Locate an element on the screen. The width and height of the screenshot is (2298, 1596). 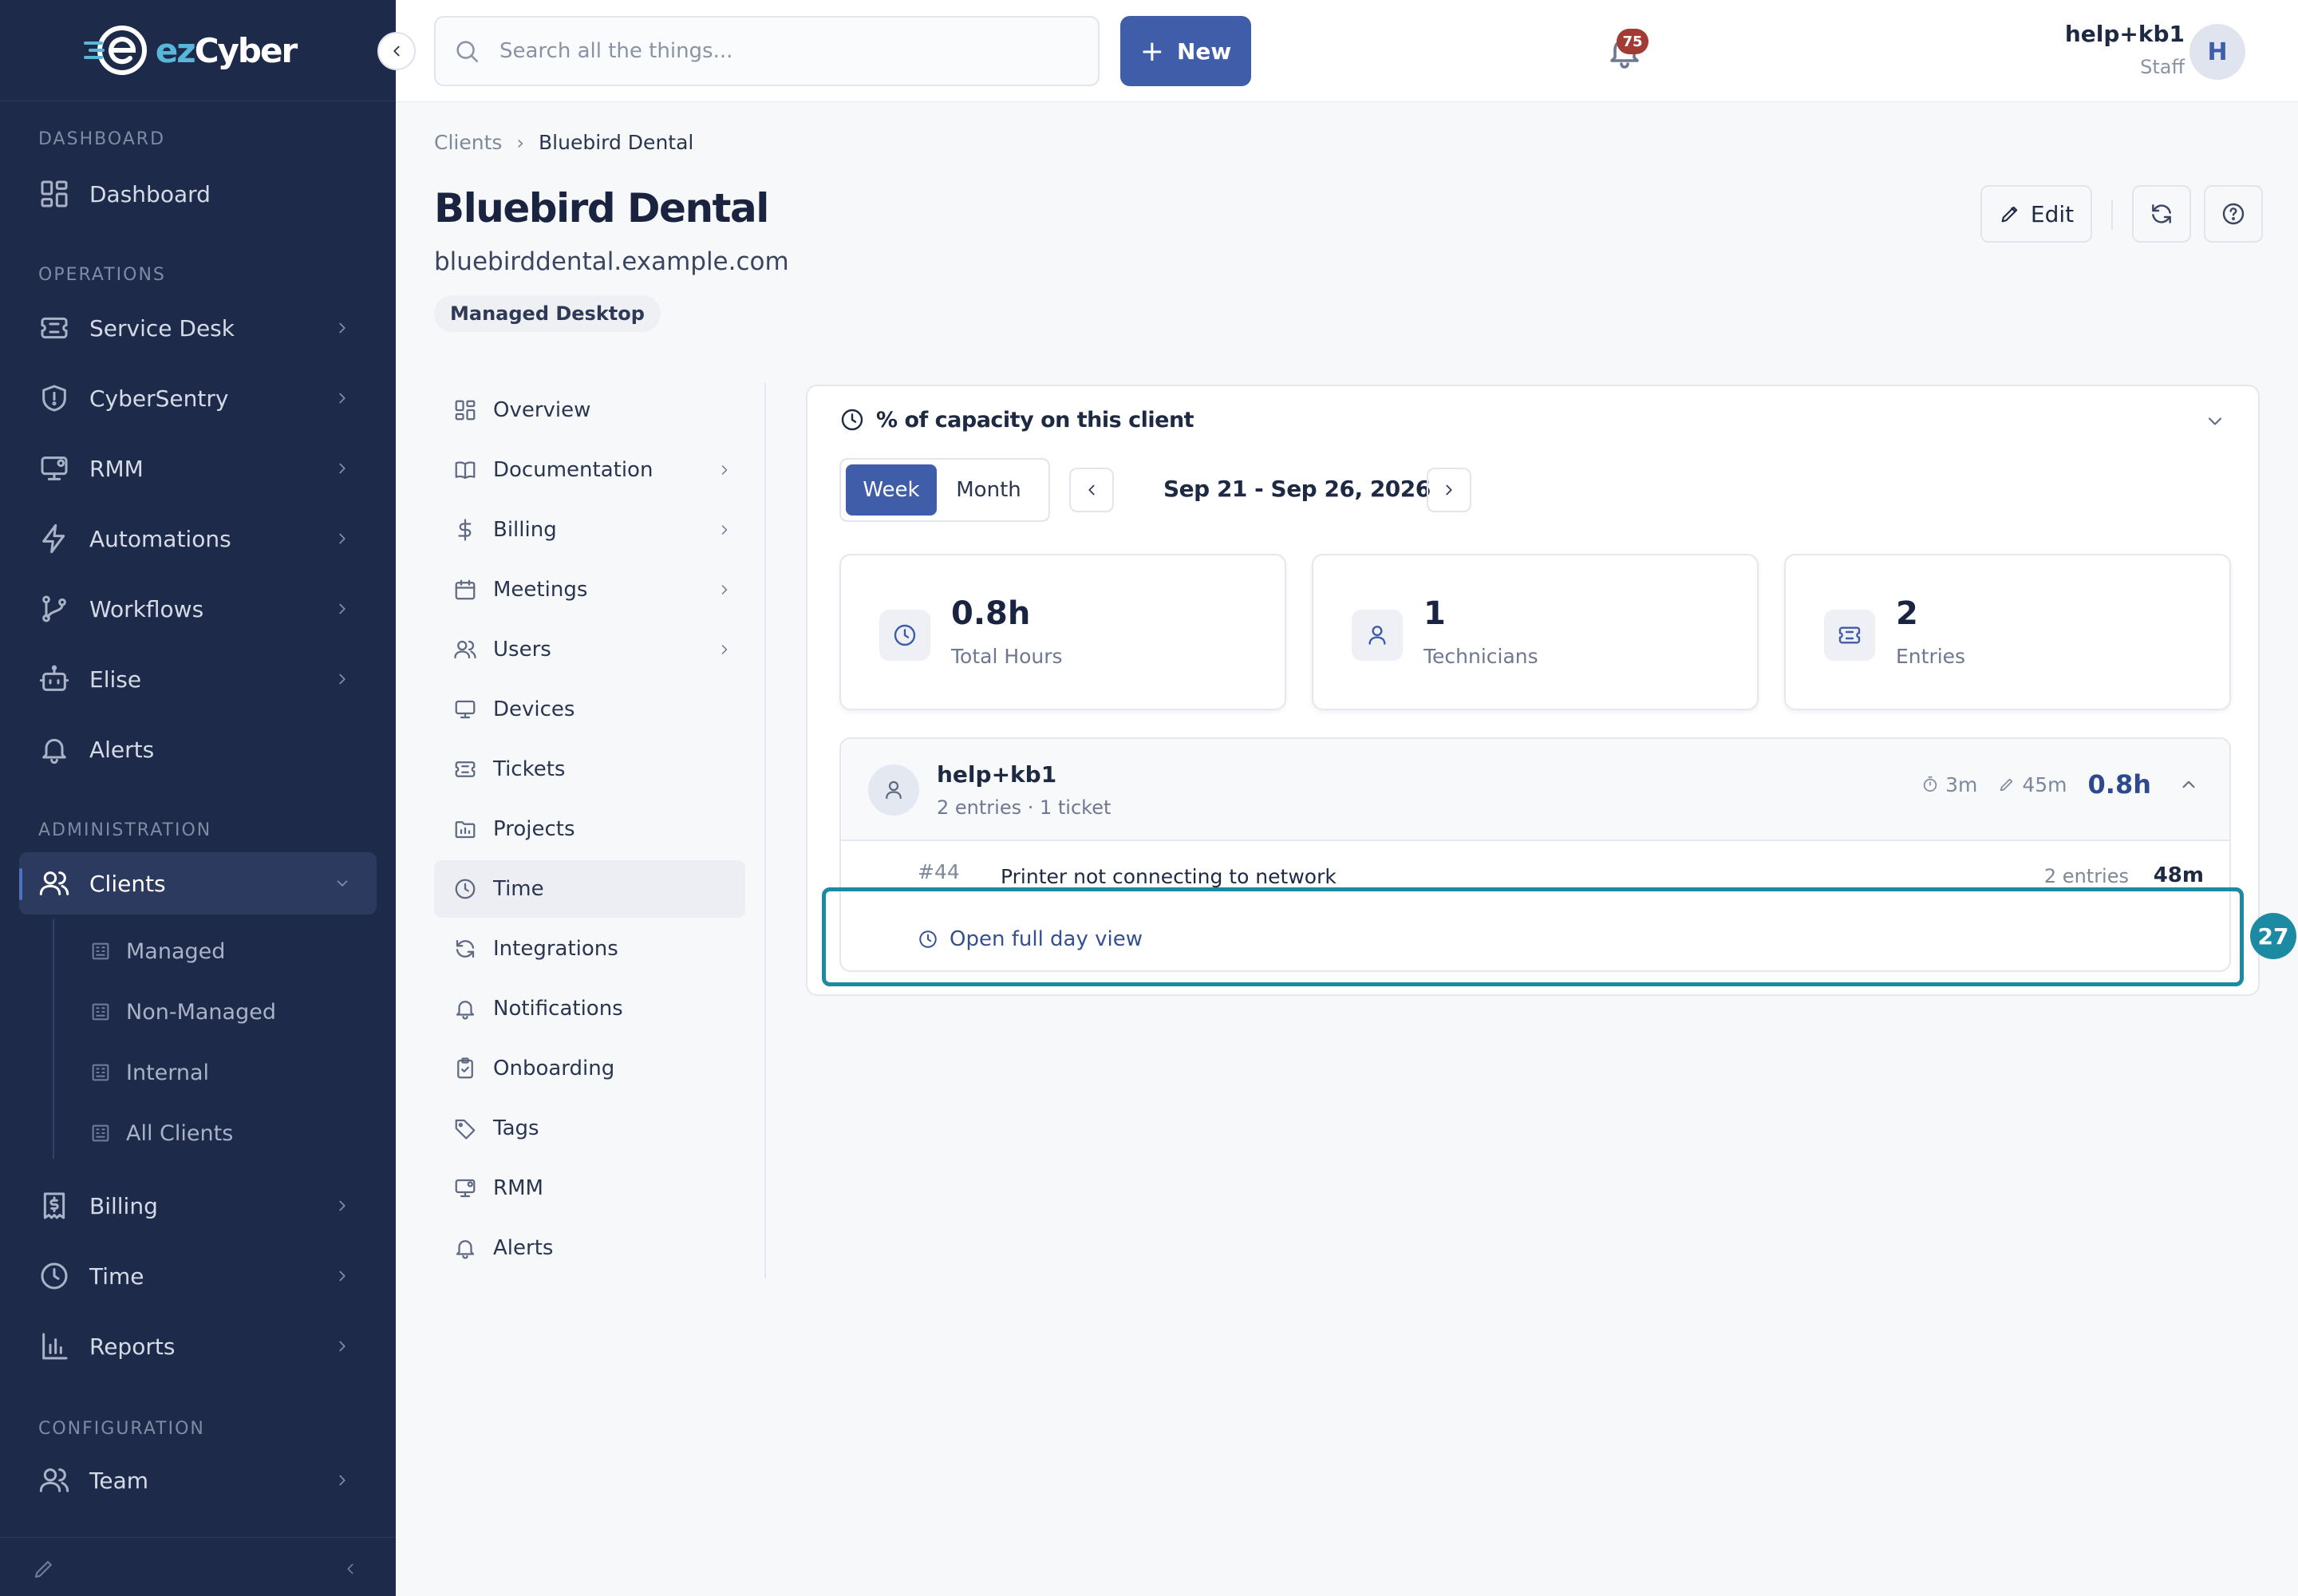
subnav-item-notifications: Notifications is located at coordinates (590, 1008).